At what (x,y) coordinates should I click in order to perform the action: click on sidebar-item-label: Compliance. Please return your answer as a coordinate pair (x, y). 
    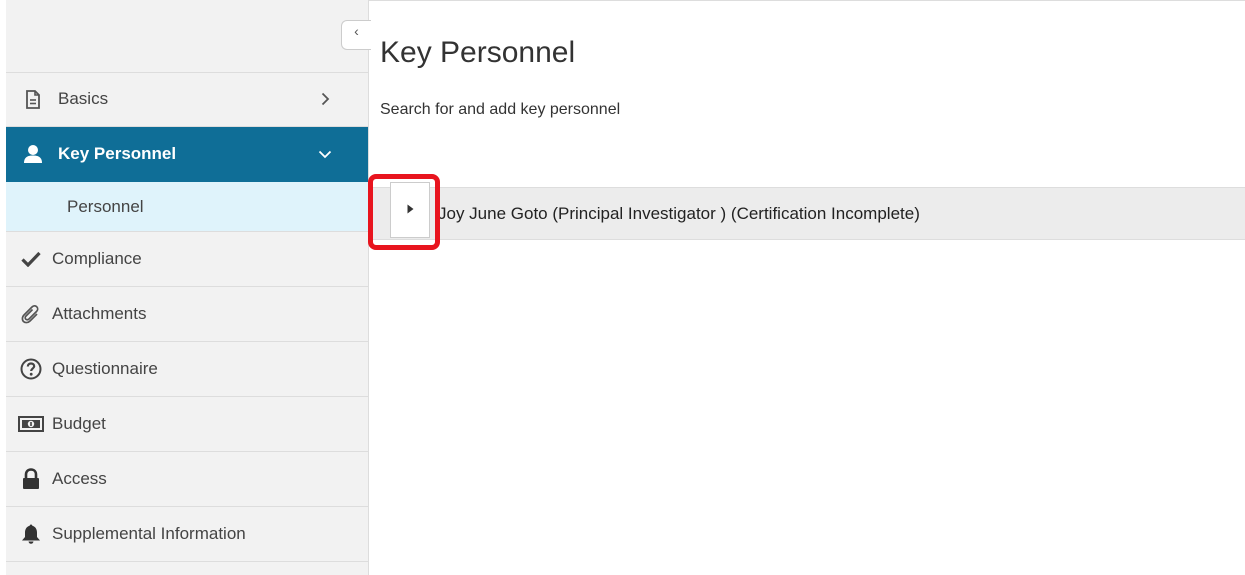
    Looking at the image, I should click on (97, 258).